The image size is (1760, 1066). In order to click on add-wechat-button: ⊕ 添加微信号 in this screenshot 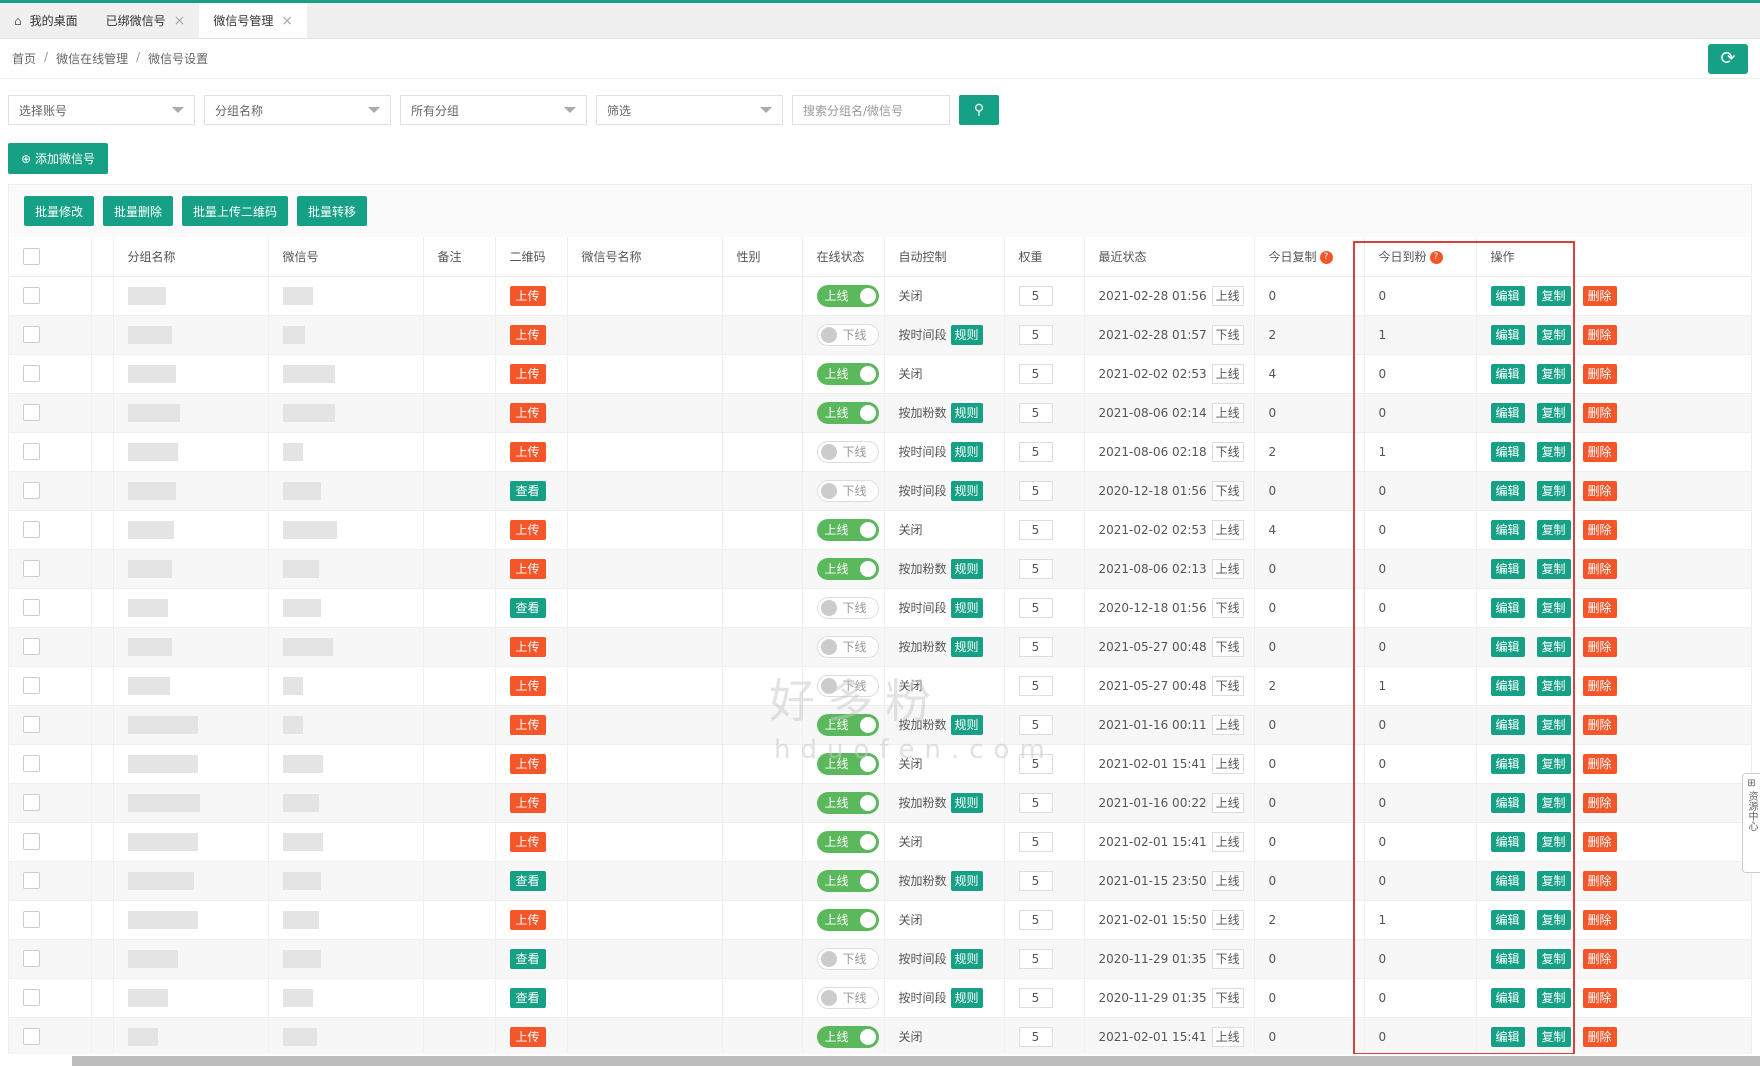, I will do `click(58, 158)`.